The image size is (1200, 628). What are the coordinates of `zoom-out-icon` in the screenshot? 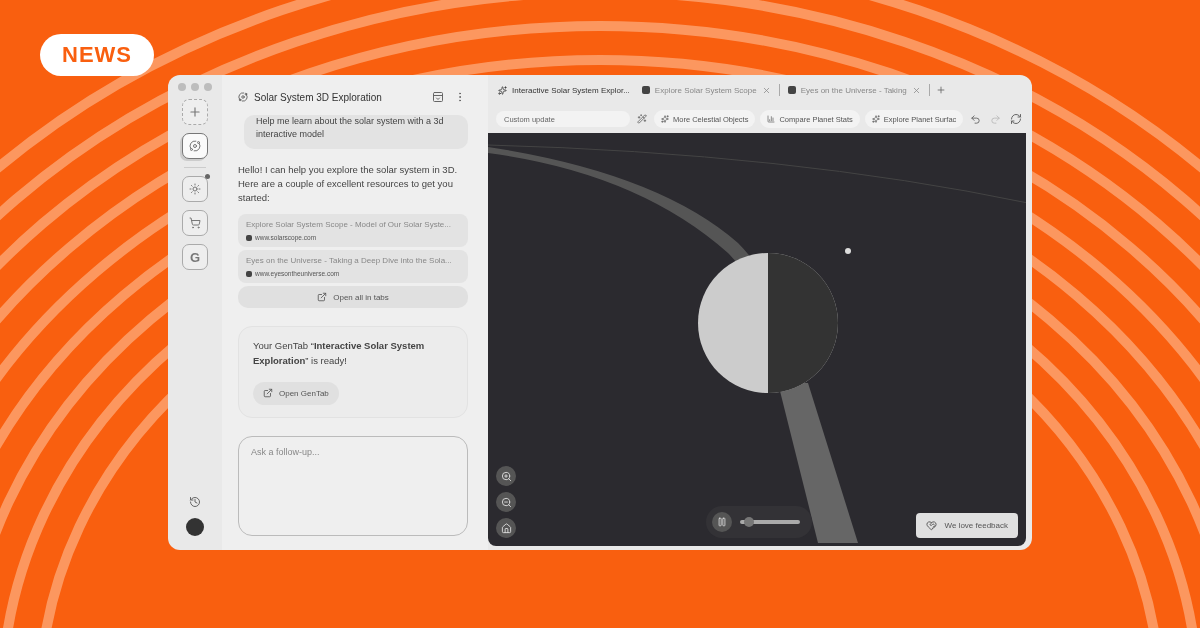 It's located at (506, 502).